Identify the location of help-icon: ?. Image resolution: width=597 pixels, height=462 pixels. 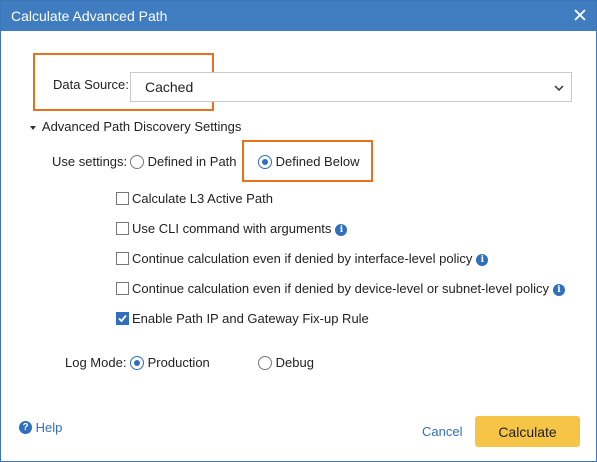
(25, 428).